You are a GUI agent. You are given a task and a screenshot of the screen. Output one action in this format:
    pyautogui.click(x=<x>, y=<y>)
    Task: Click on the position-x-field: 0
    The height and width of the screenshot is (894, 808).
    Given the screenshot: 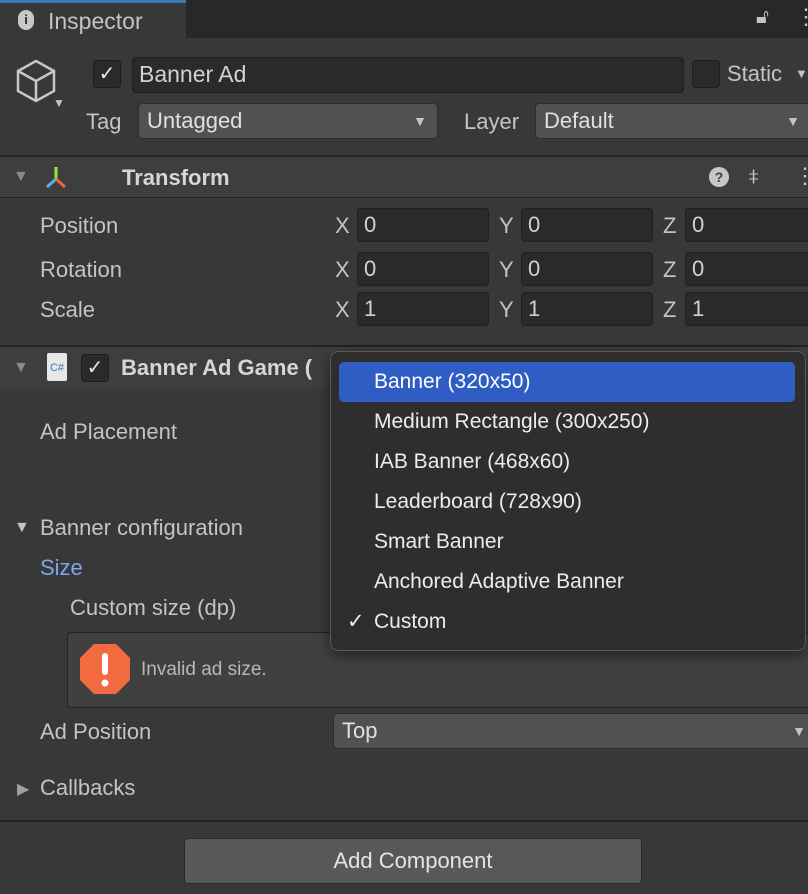 What is the action you would take?
    pyautogui.click(x=423, y=225)
    